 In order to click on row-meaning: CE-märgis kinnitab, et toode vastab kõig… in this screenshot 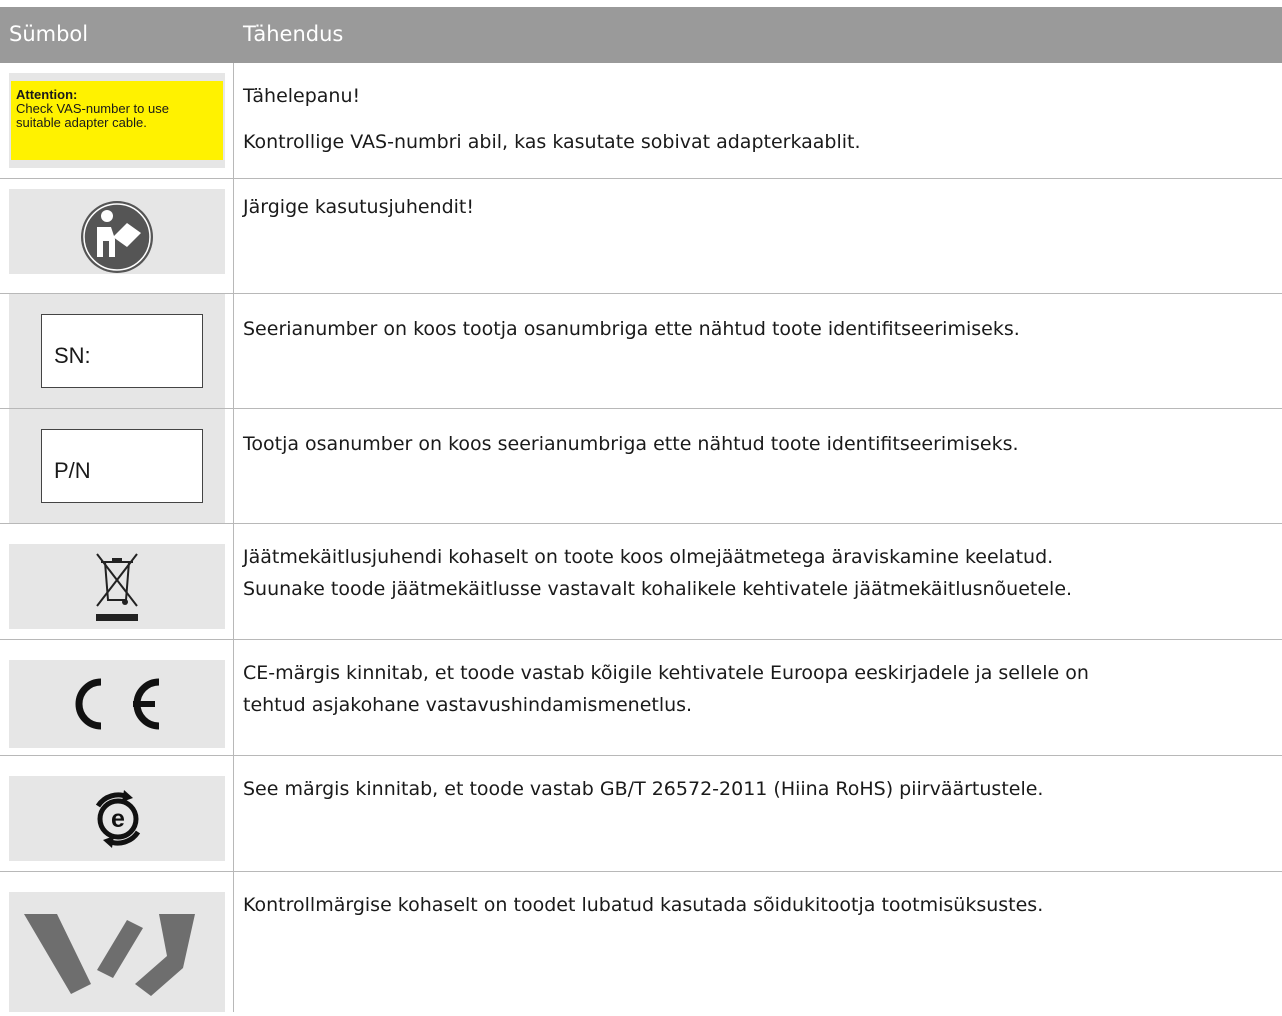, I will do `click(760, 689)`.